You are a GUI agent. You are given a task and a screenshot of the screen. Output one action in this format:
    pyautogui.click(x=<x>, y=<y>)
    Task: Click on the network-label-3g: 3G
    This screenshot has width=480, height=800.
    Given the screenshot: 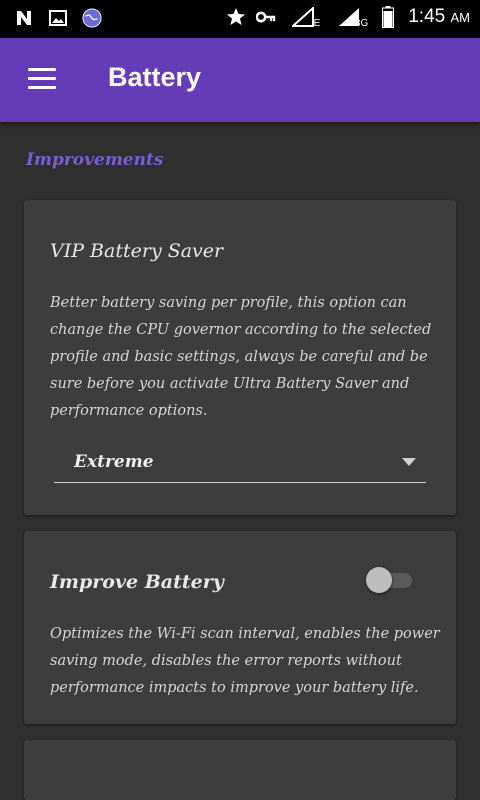 What is the action you would take?
    pyautogui.click(x=361, y=23)
    